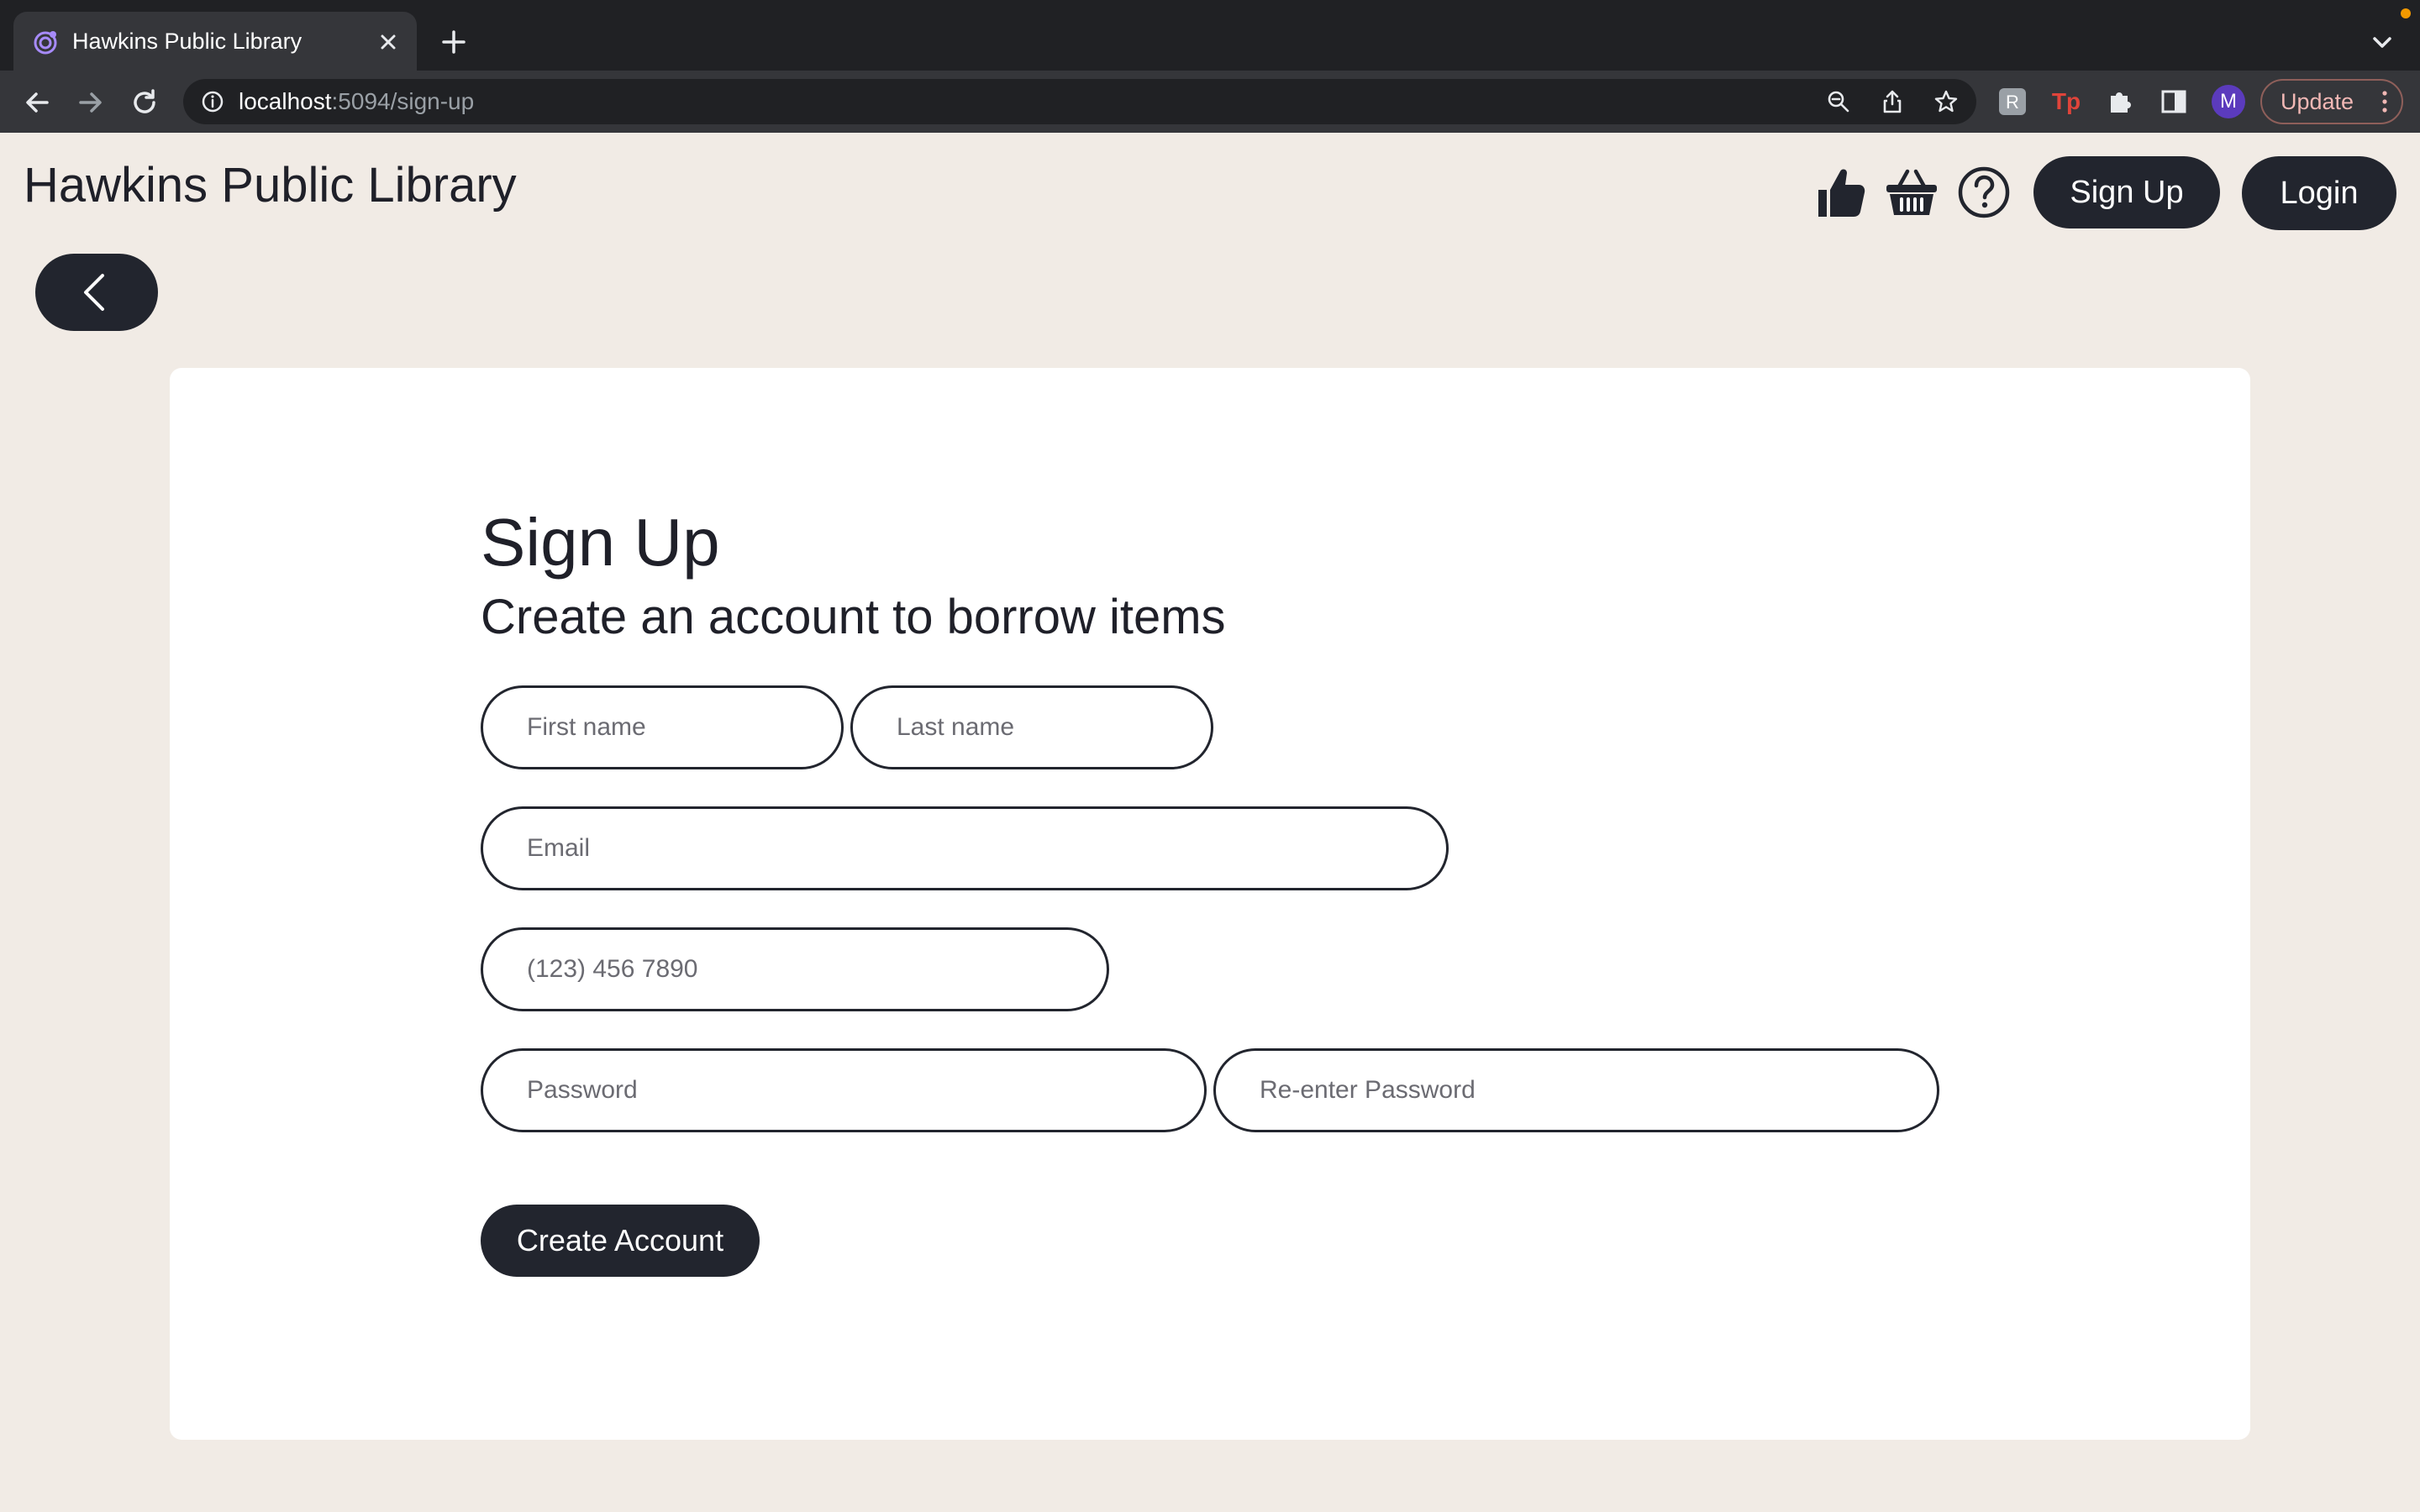  I want to click on first-name-input, so click(662, 727).